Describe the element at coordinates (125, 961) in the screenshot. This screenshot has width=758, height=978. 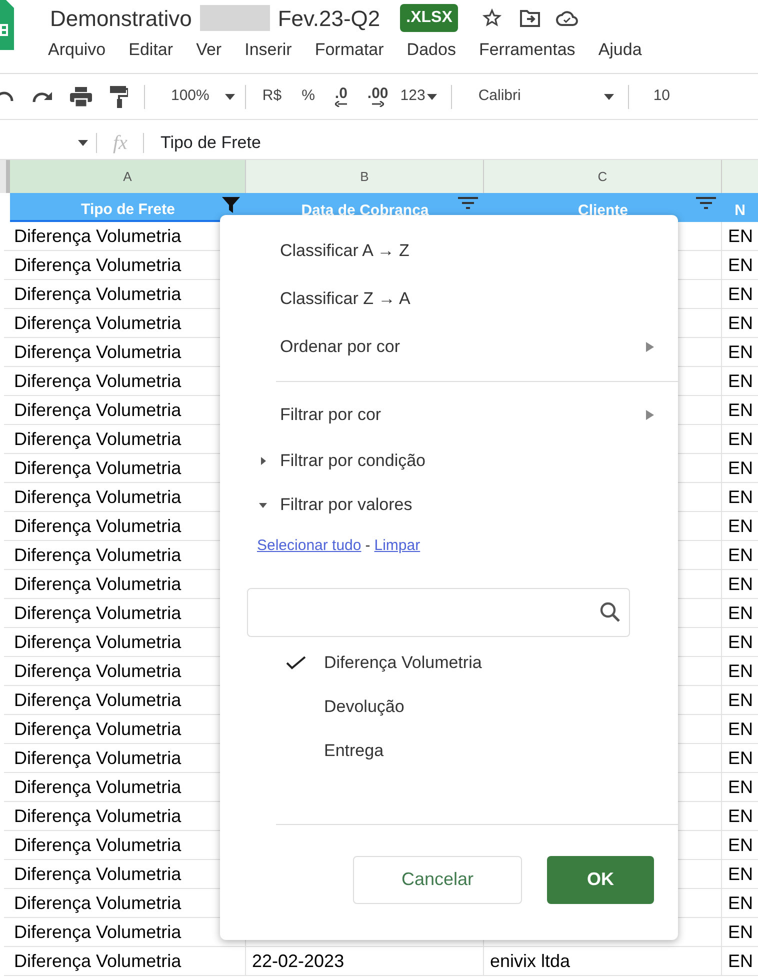
I see `table-cell: Diferença Volumetria` at that location.